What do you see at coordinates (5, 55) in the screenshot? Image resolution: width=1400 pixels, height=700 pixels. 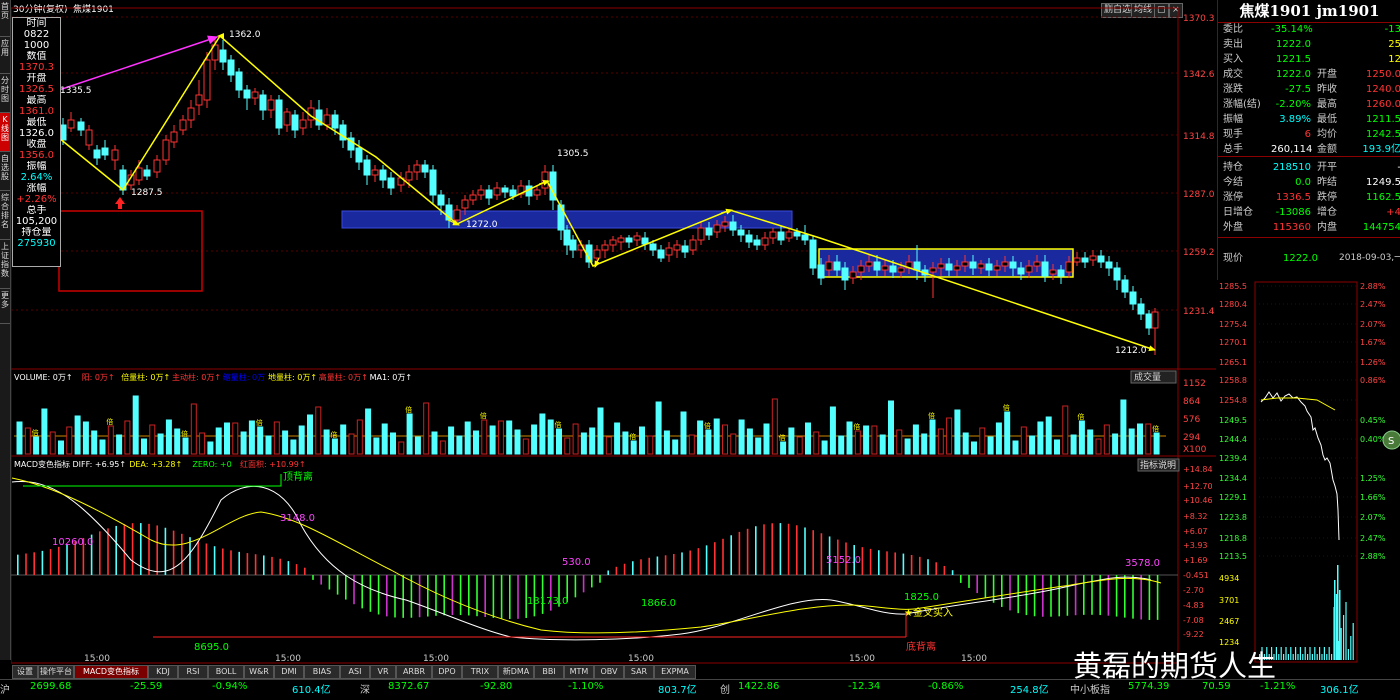 I see `left-tab-apps: 应用` at bounding box center [5, 55].